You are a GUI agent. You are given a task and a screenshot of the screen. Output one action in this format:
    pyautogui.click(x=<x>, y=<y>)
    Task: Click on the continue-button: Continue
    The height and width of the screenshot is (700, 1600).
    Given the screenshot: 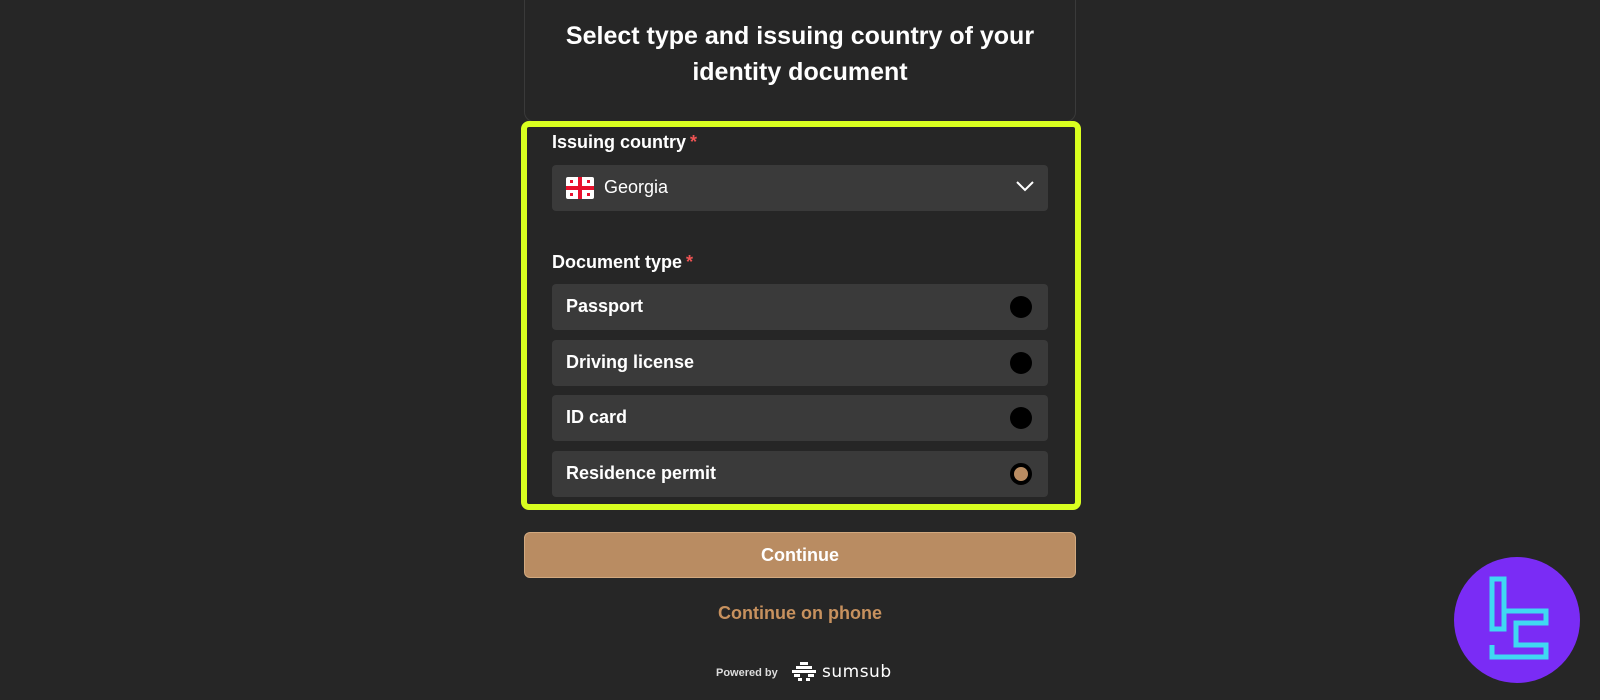 What is the action you would take?
    pyautogui.click(x=800, y=555)
    